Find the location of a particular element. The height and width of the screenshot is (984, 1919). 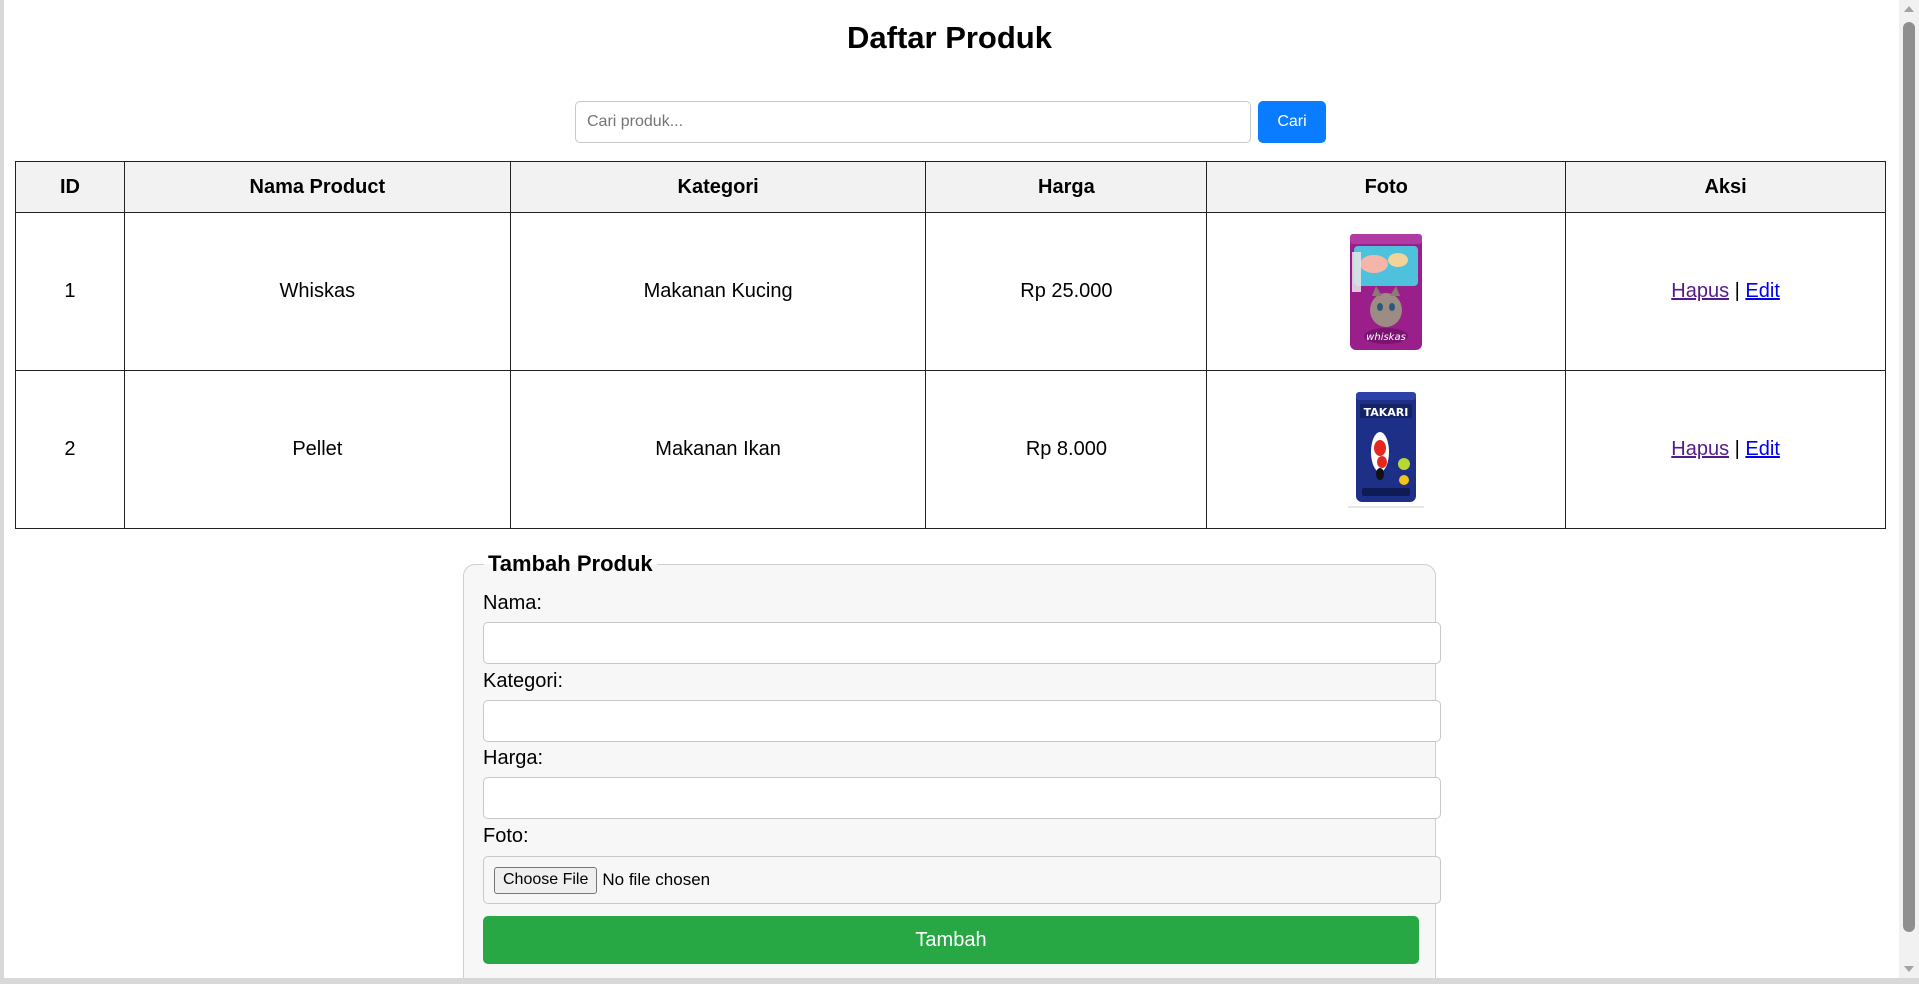

takari-bag-image: TAKARI is located at coordinates (1386, 449).